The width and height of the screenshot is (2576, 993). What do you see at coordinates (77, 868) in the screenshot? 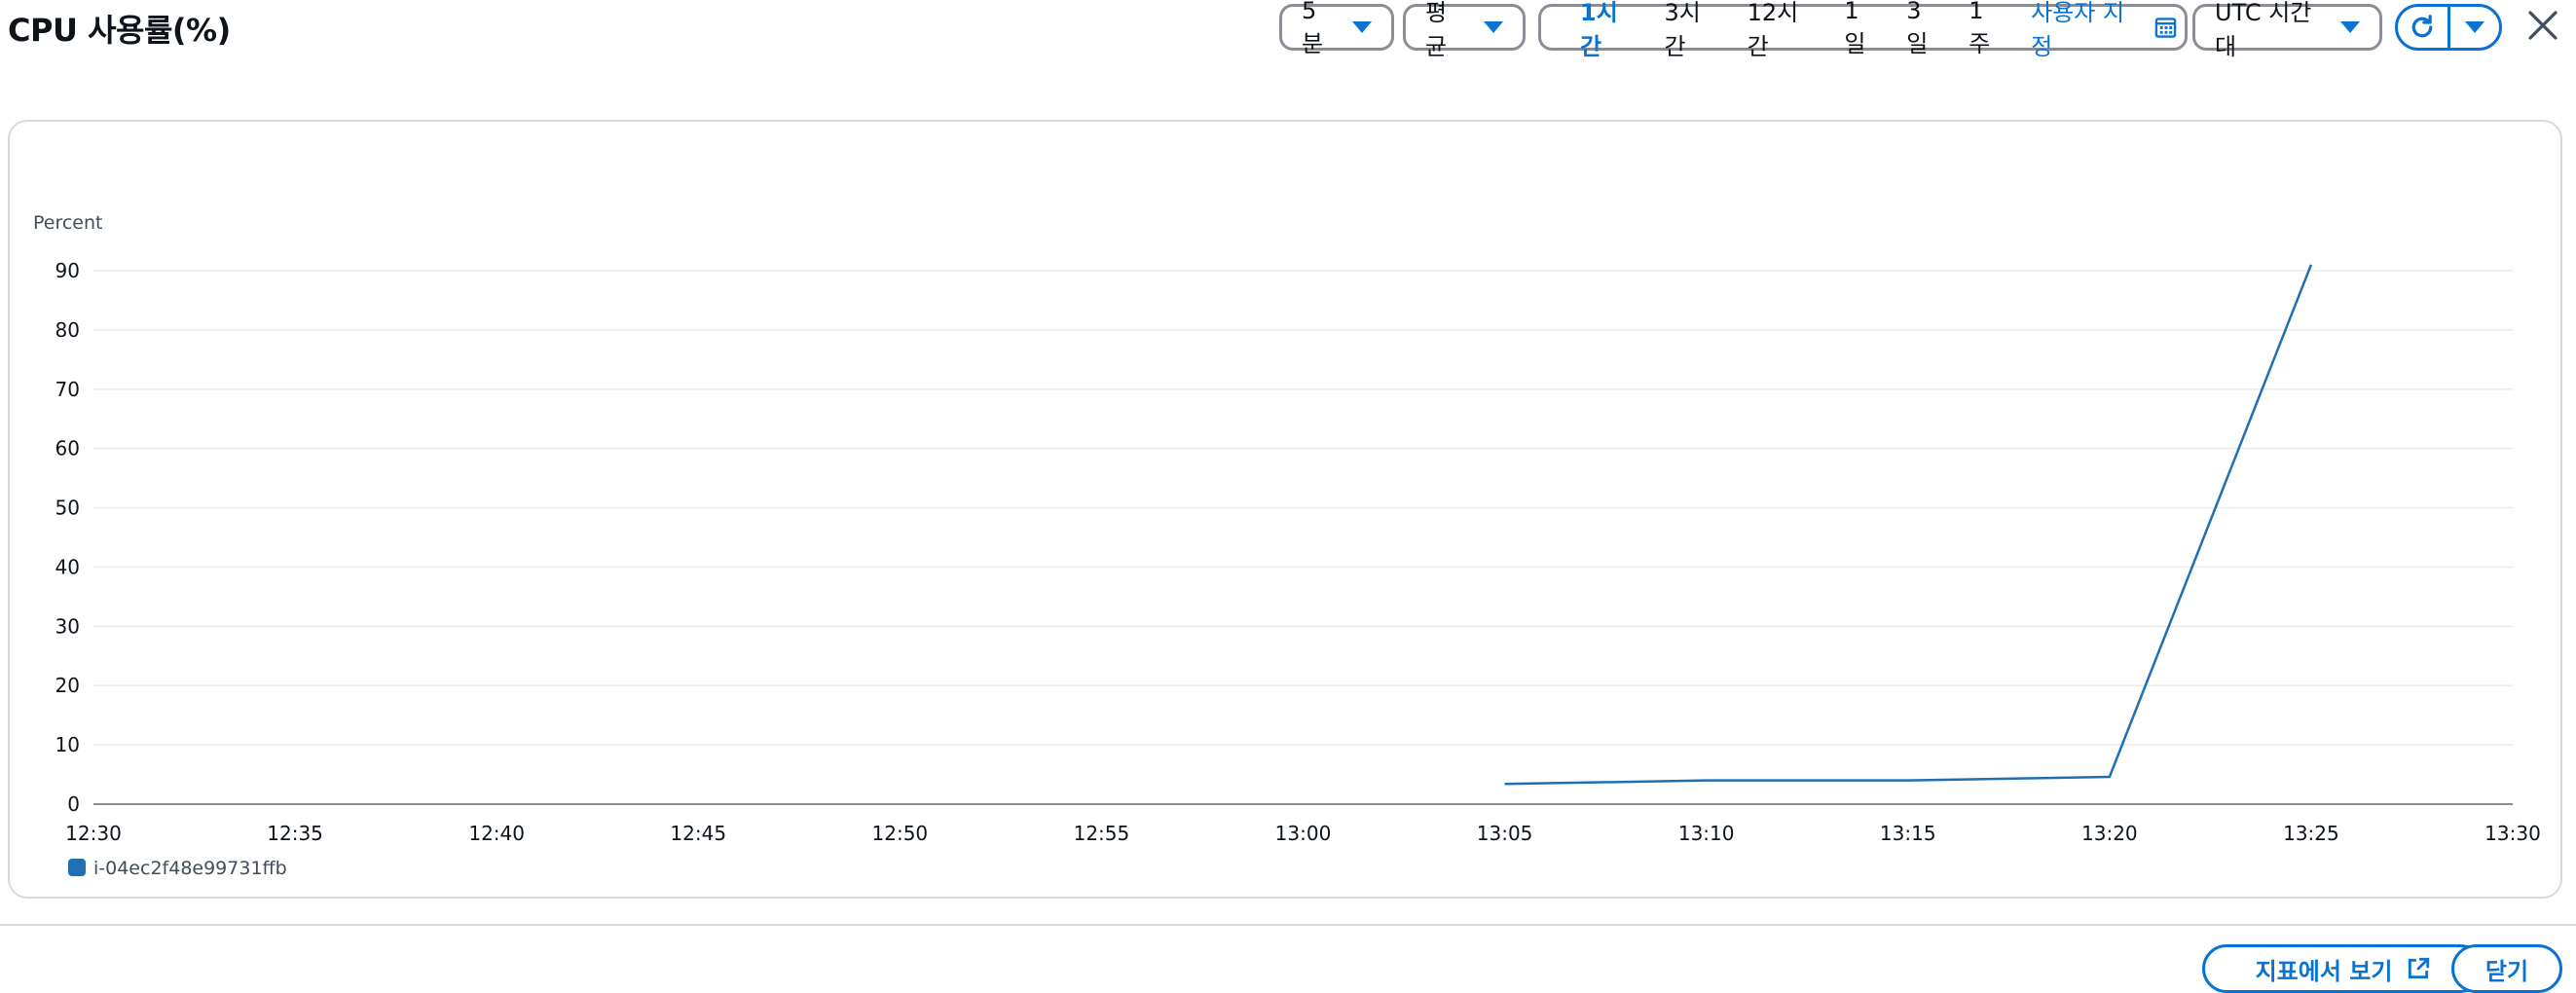
I see `legend-swatch` at bounding box center [77, 868].